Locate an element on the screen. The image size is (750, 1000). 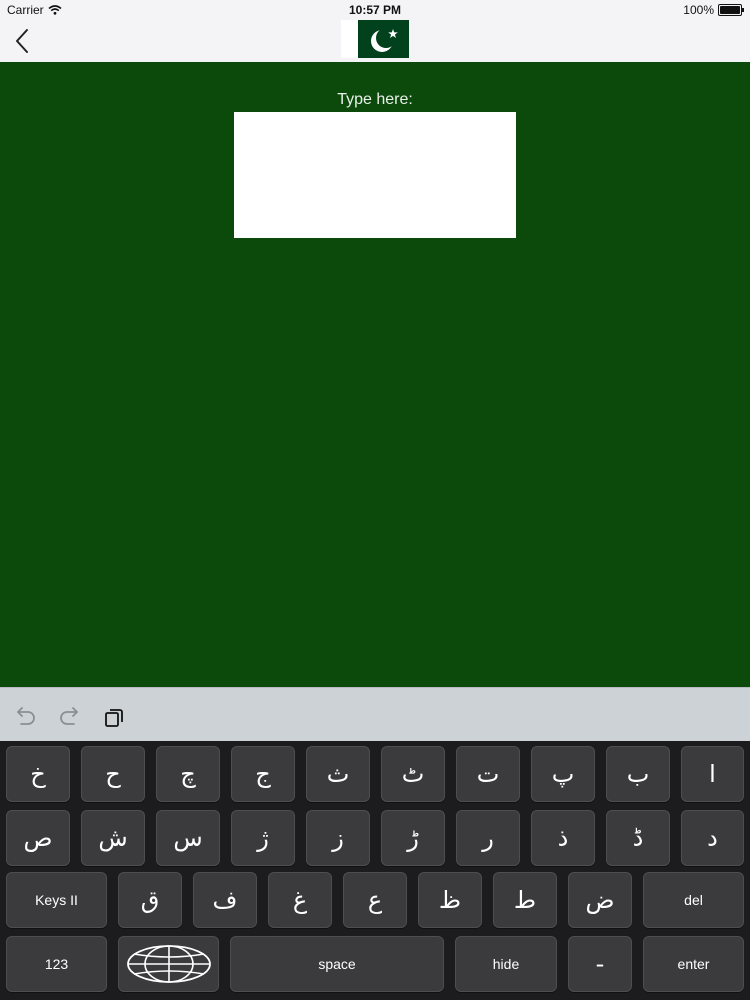
key-row3-5: ظ is located at coordinates (450, 900).